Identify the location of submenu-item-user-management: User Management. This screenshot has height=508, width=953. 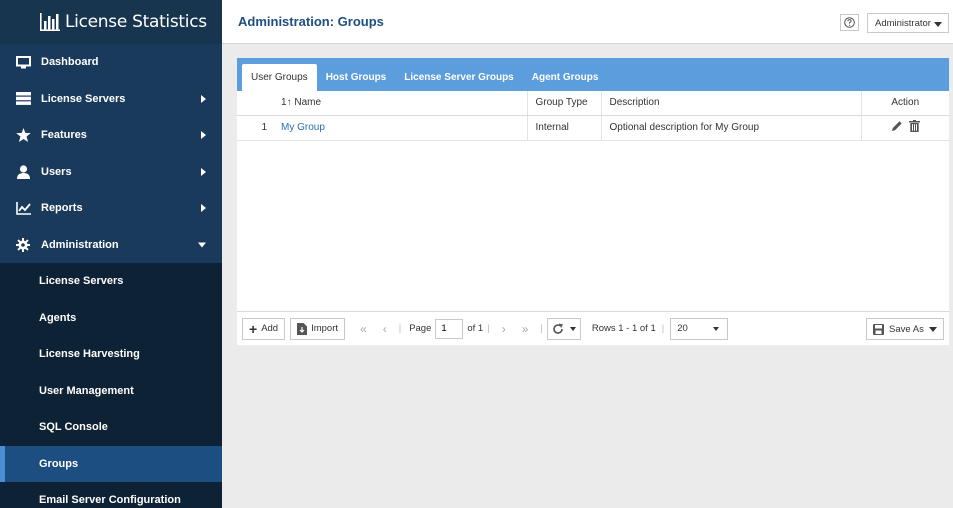
(111, 391).